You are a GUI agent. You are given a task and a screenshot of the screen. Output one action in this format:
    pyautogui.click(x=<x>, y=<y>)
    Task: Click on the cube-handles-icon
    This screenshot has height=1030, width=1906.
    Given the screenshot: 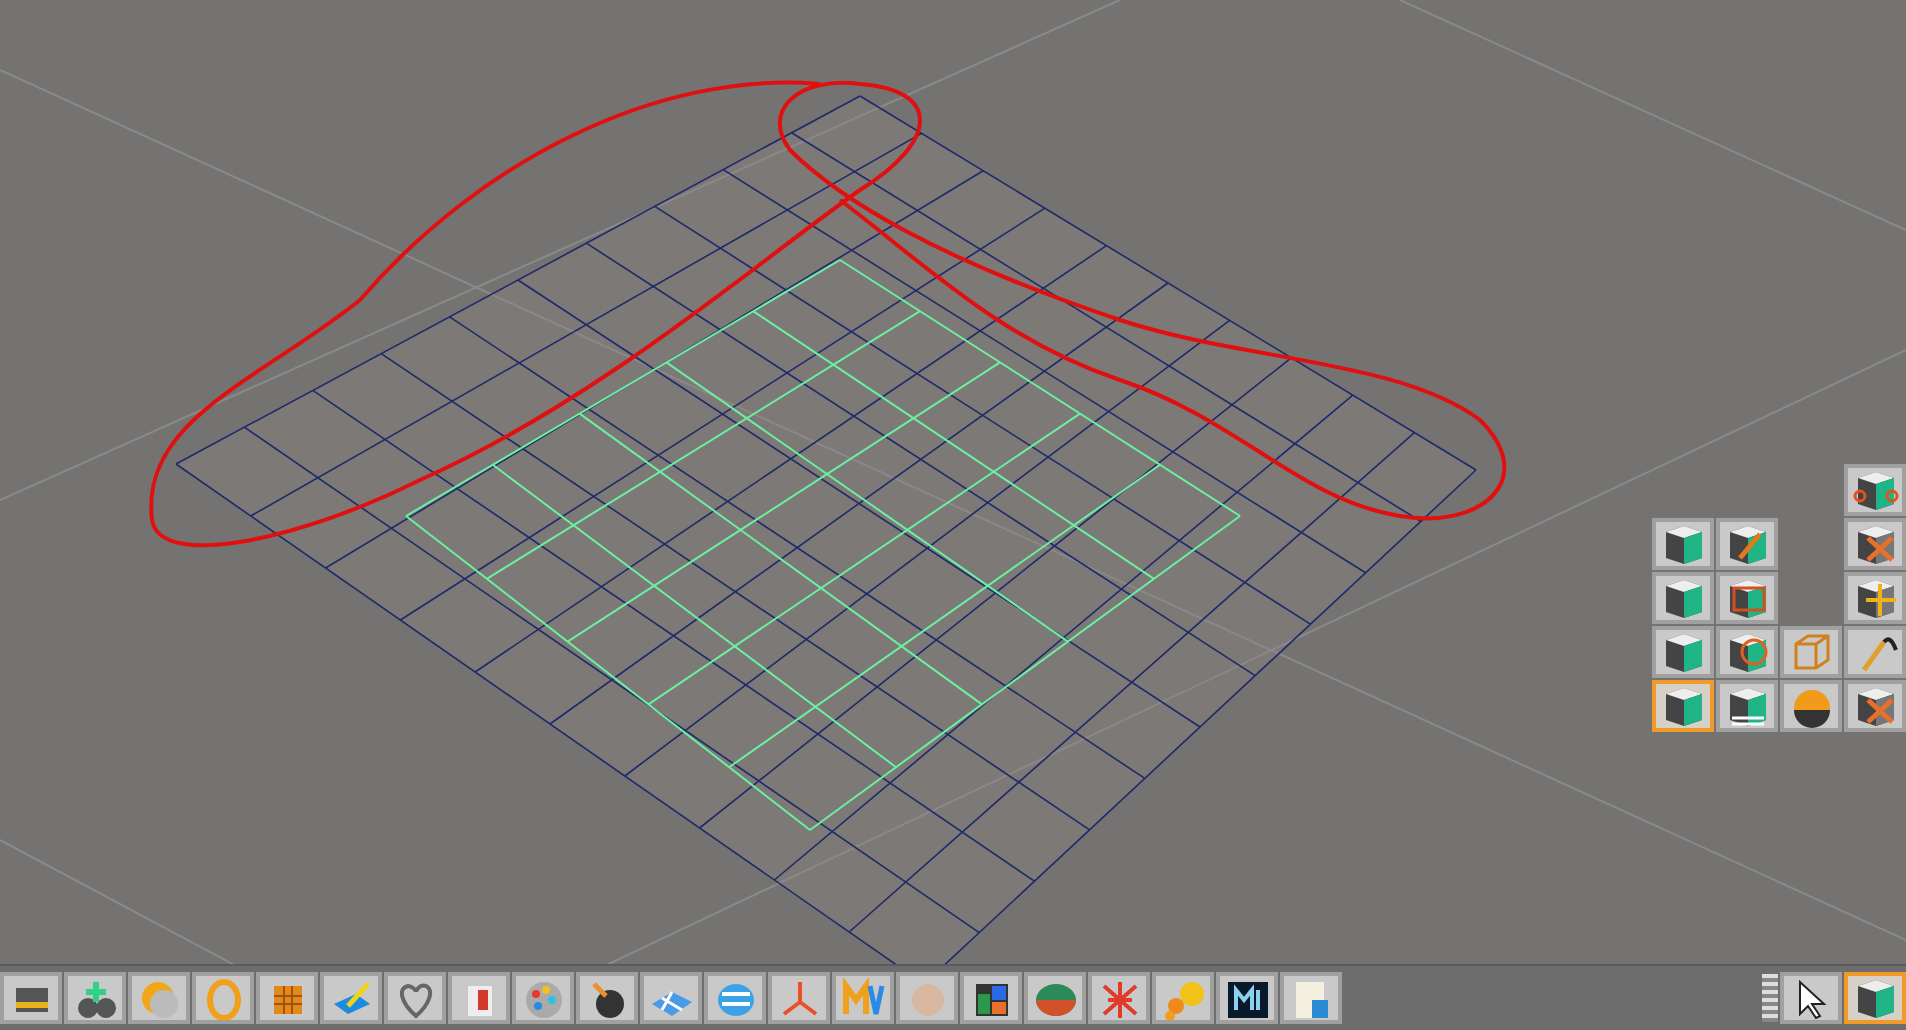 What is the action you would take?
    pyautogui.click(x=1875, y=490)
    